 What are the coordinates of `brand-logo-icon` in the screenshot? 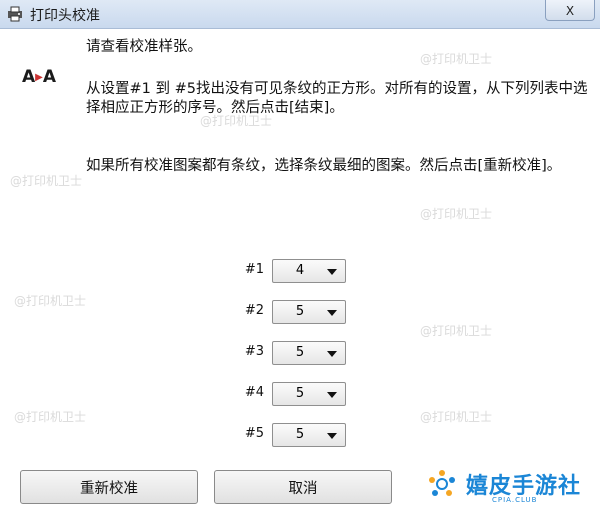 It's located at (442, 483).